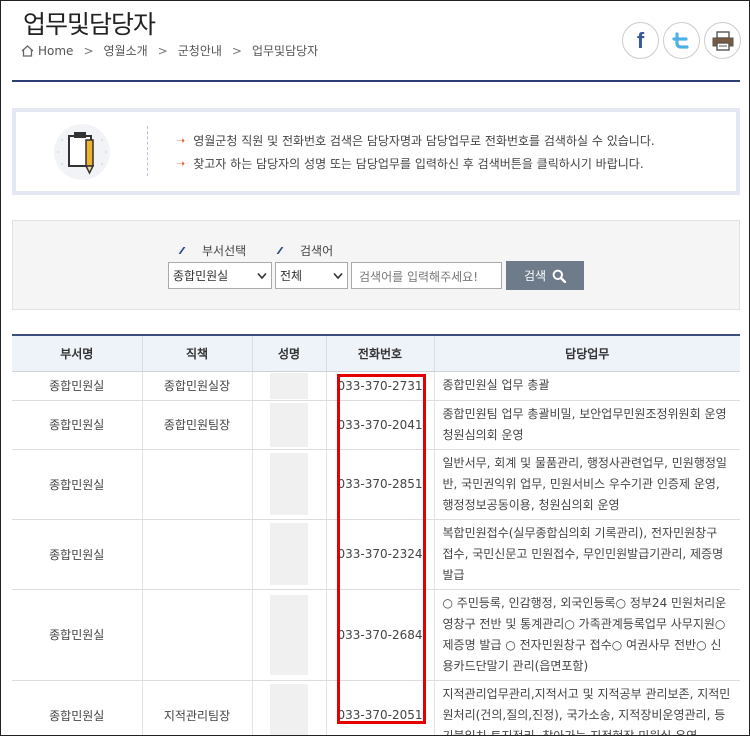  What do you see at coordinates (304, 250) in the screenshot?
I see `keyword-label: 검색어` at bounding box center [304, 250].